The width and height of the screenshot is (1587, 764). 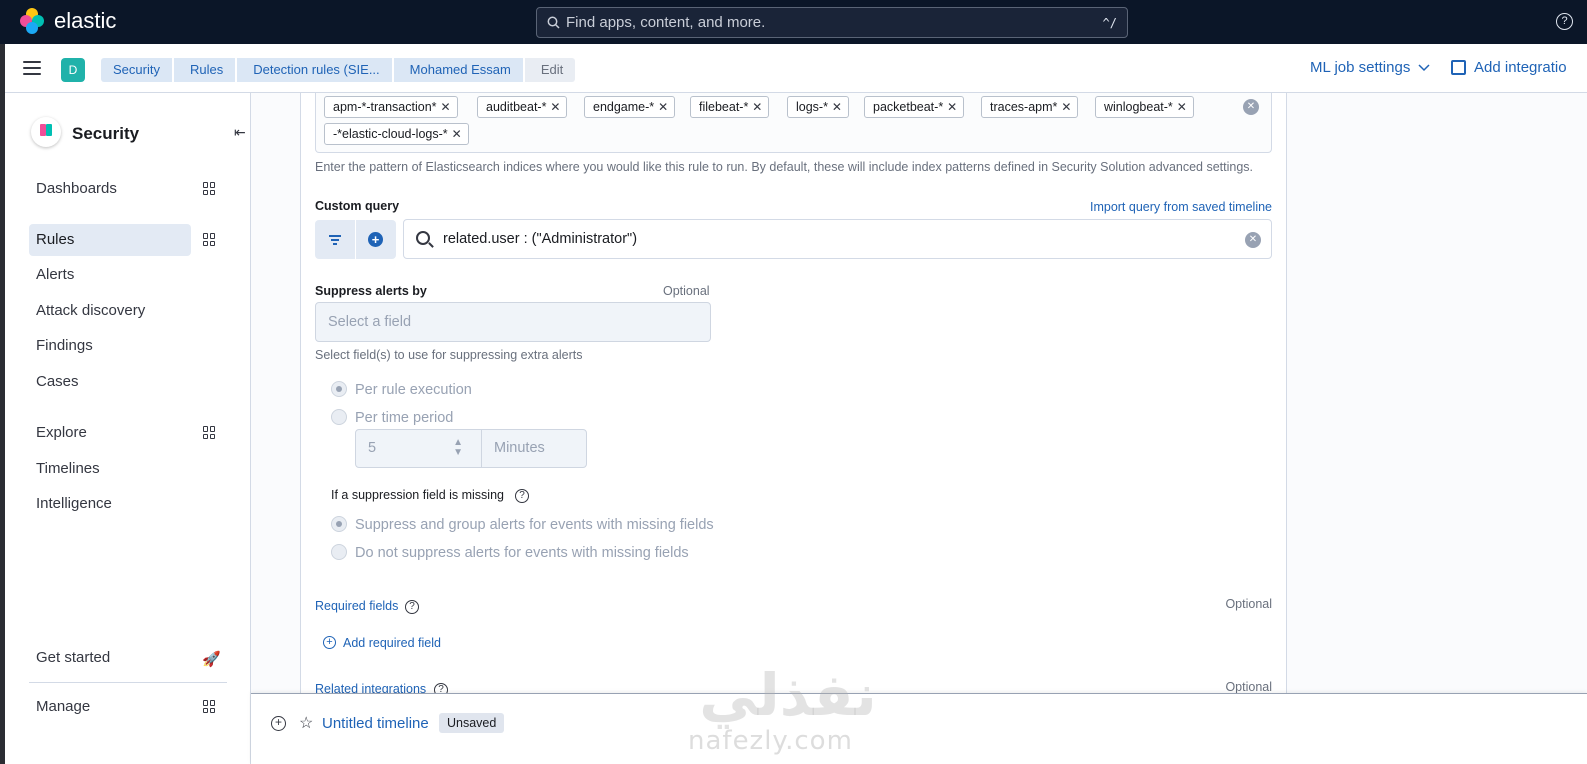 I want to click on custom-query-input: related.user : ("Administrator") ✕, so click(x=837, y=239).